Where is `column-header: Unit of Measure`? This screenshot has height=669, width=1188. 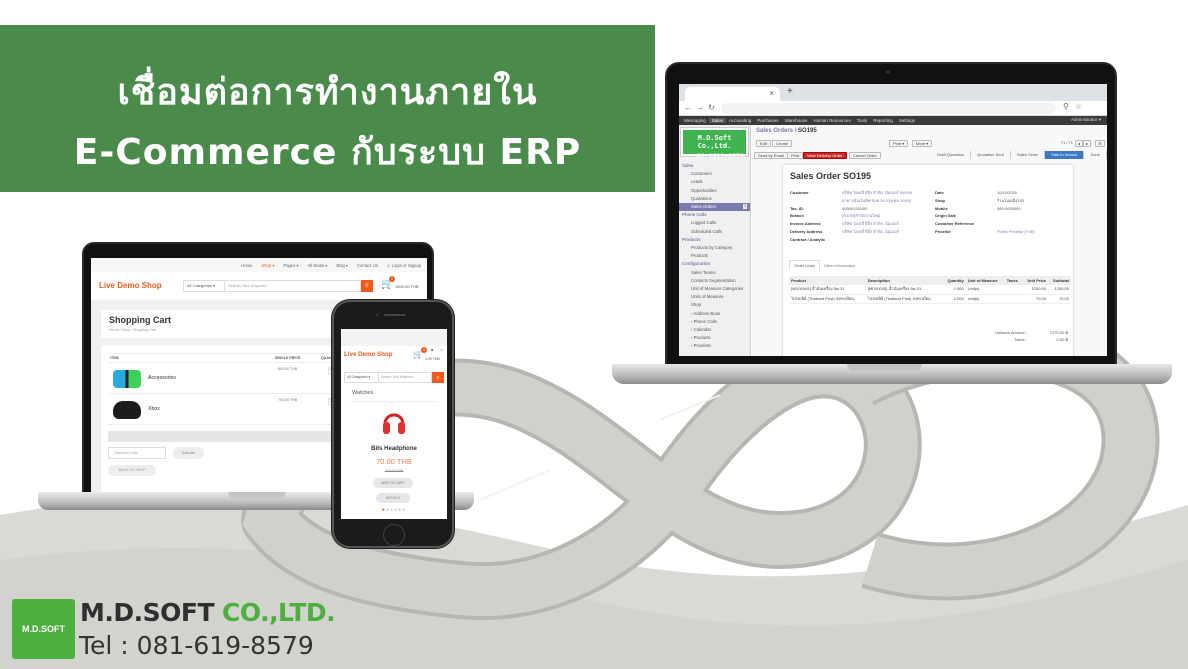 column-header: Unit of Measure is located at coordinates (985, 280).